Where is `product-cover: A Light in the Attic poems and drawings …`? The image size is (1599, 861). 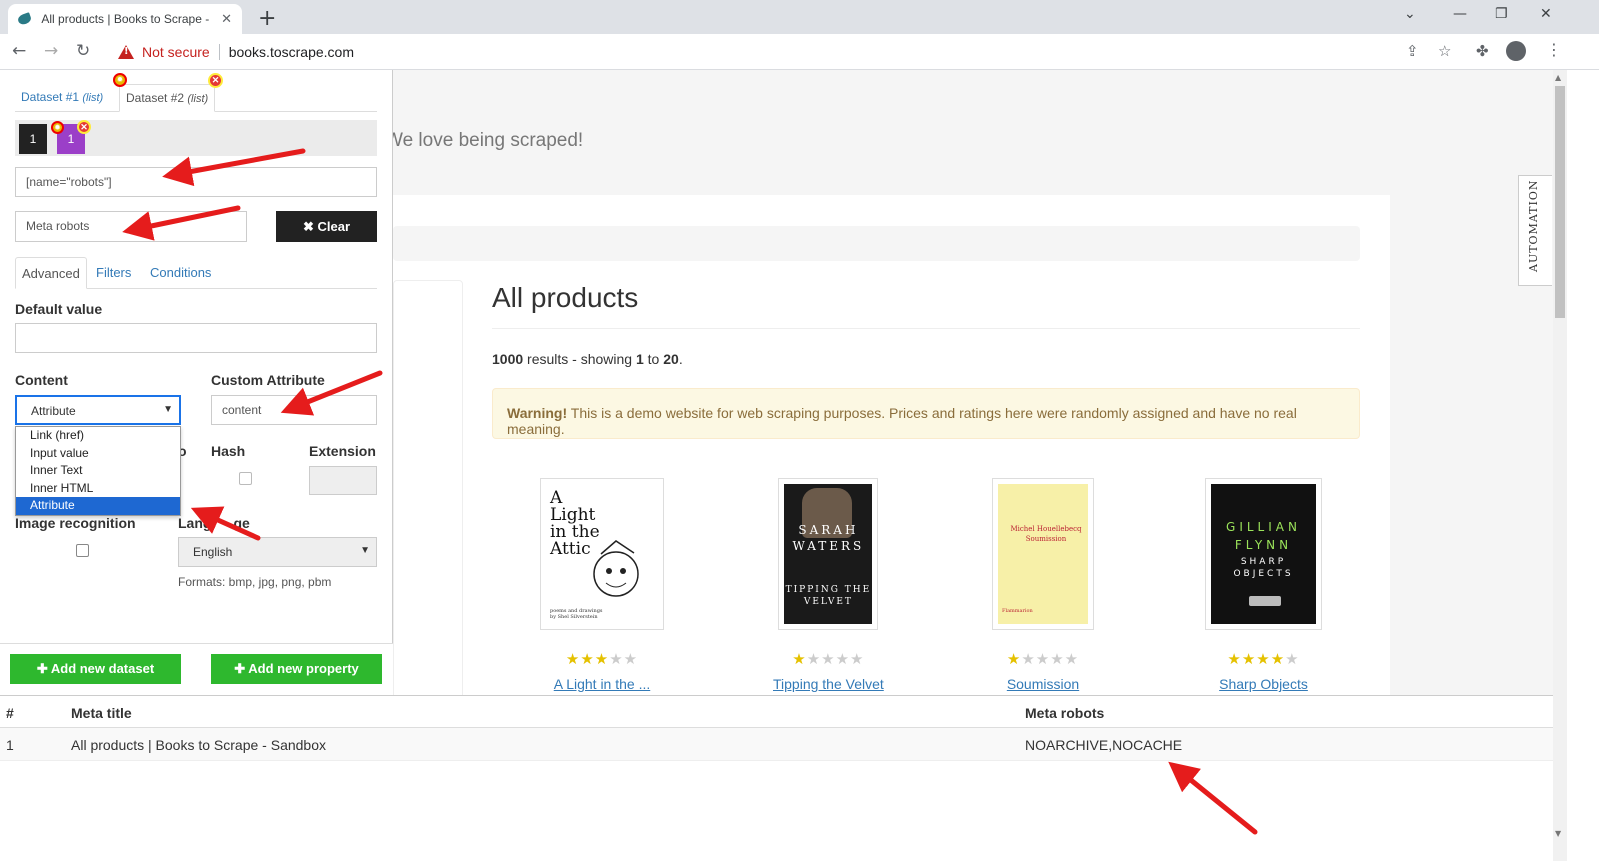
product-cover: A Light in the Attic poems and drawings … is located at coordinates (602, 554).